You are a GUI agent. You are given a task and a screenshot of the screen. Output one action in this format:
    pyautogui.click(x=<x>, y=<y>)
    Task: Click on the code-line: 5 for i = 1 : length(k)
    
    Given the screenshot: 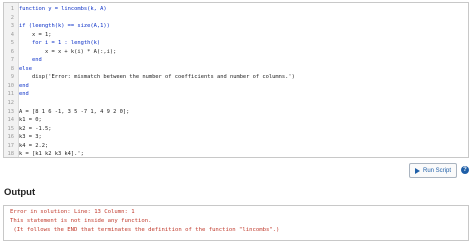 What is the action you would take?
    pyautogui.click(x=236, y=43)
    